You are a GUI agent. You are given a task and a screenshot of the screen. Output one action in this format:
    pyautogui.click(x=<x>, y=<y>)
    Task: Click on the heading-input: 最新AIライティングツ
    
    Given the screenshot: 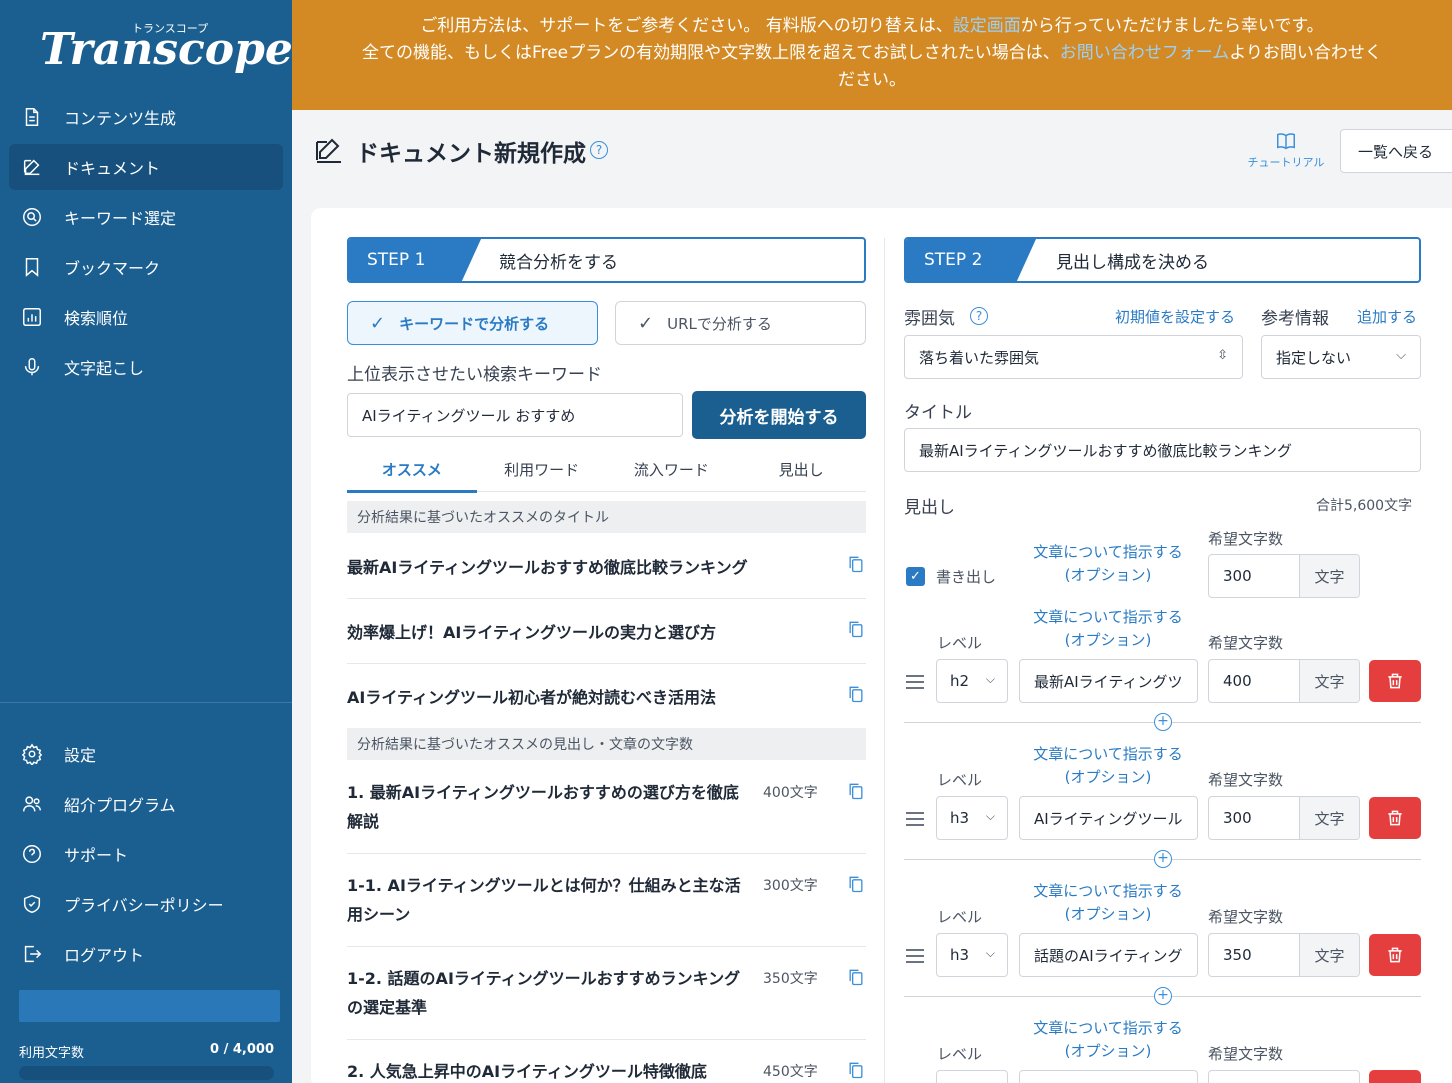 What is the action you would take?
    pyautogui.click(x=1108, y=681)
    